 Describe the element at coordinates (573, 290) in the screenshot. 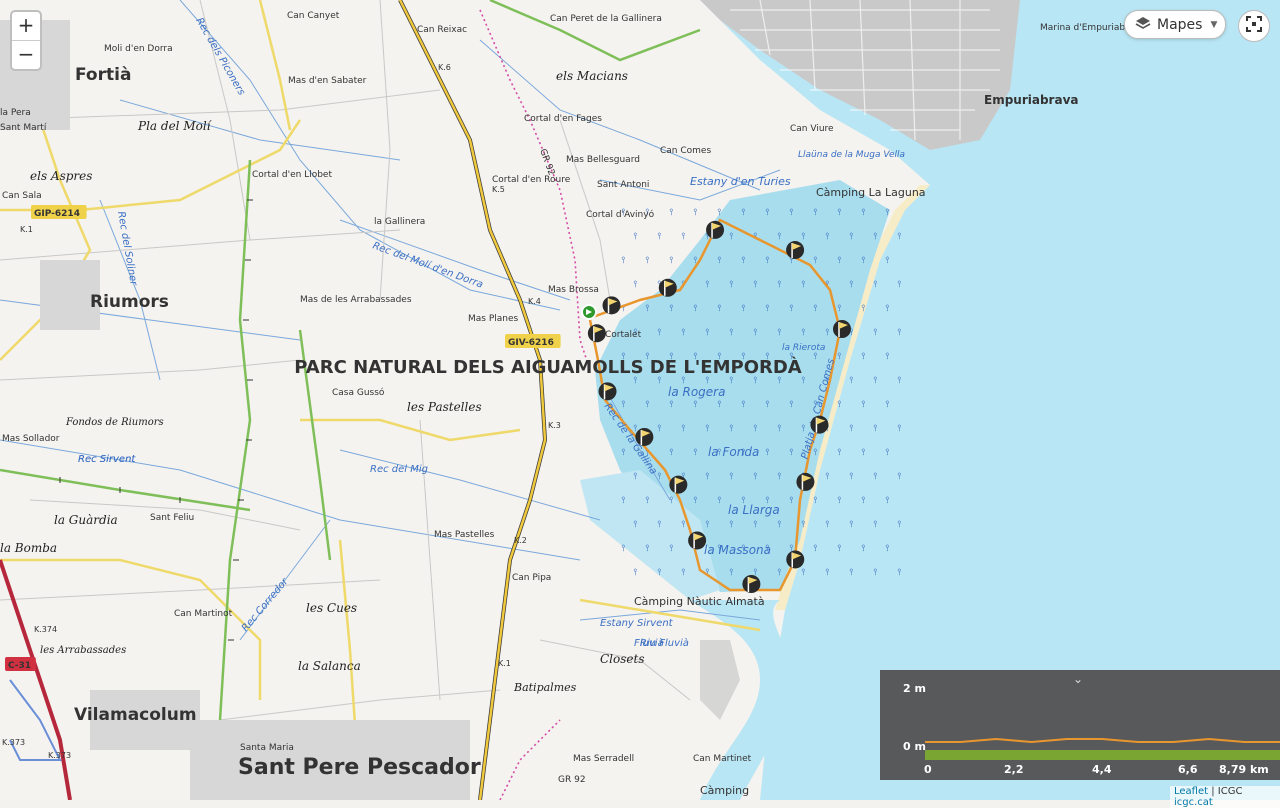

I see `map-label: Mas Brossa` at that location.